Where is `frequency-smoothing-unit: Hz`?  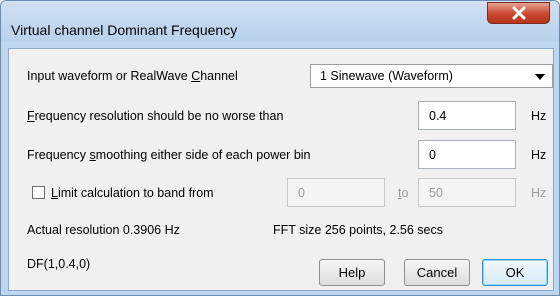
frequency-smoothing-unit: Hz is located at coordinates (539, 155).